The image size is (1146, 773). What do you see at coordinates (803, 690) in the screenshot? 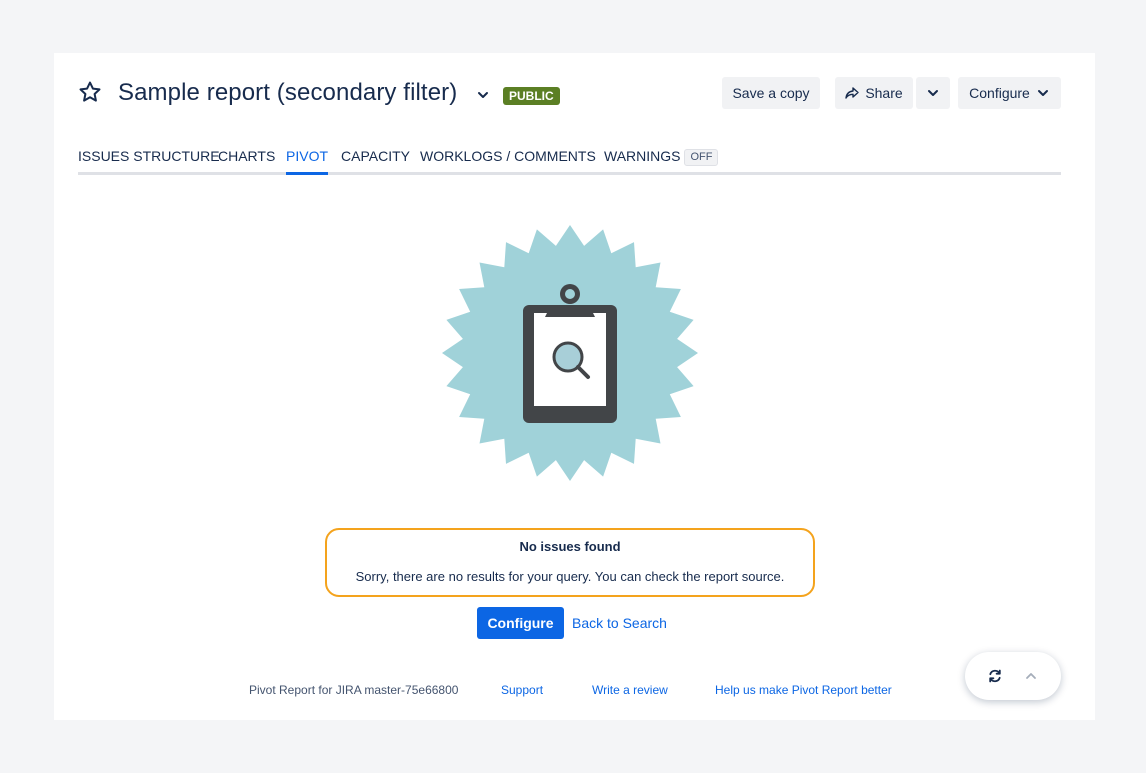
I see `footer-feedback-link: Help us make Pivot Report better` at bounding box center [803, 690].